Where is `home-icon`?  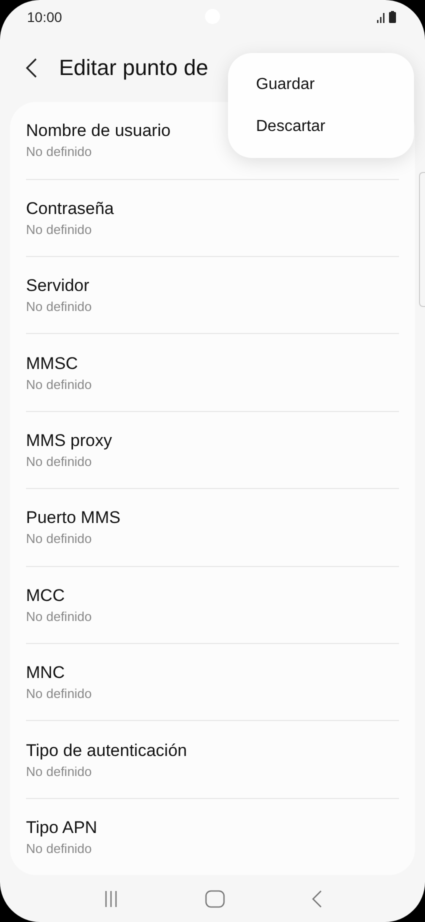
home-icon is located at coordinates (214, 899).